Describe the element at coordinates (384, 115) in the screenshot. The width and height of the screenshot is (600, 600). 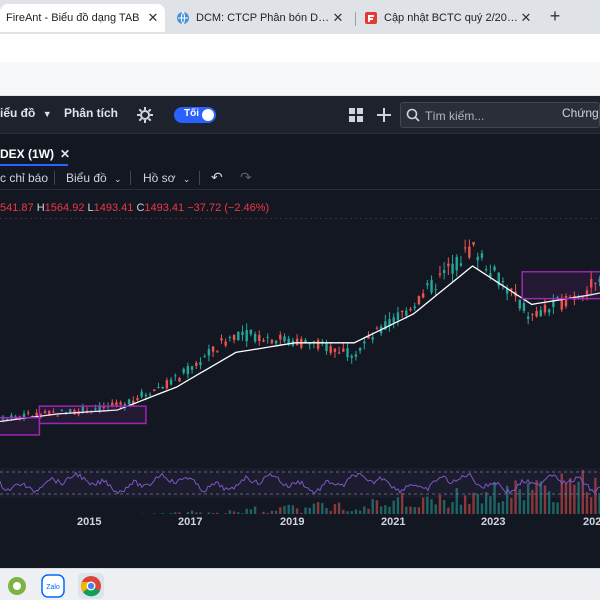
I see `add-icon` at that location.